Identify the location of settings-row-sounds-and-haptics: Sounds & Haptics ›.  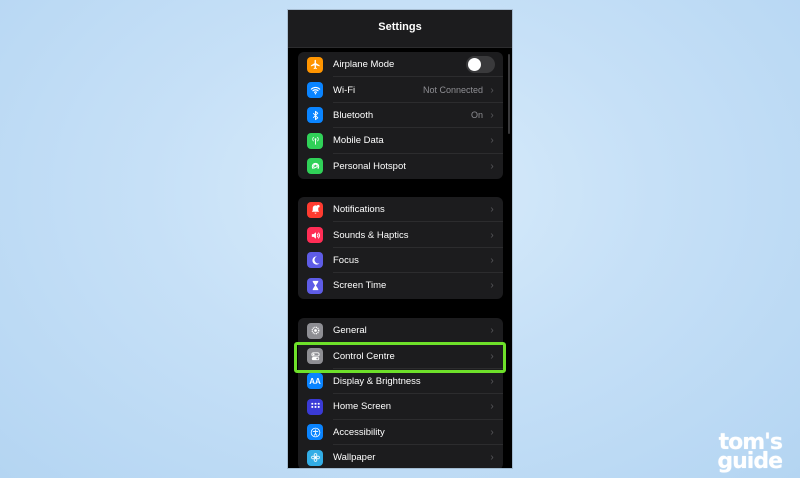
(400, 235).